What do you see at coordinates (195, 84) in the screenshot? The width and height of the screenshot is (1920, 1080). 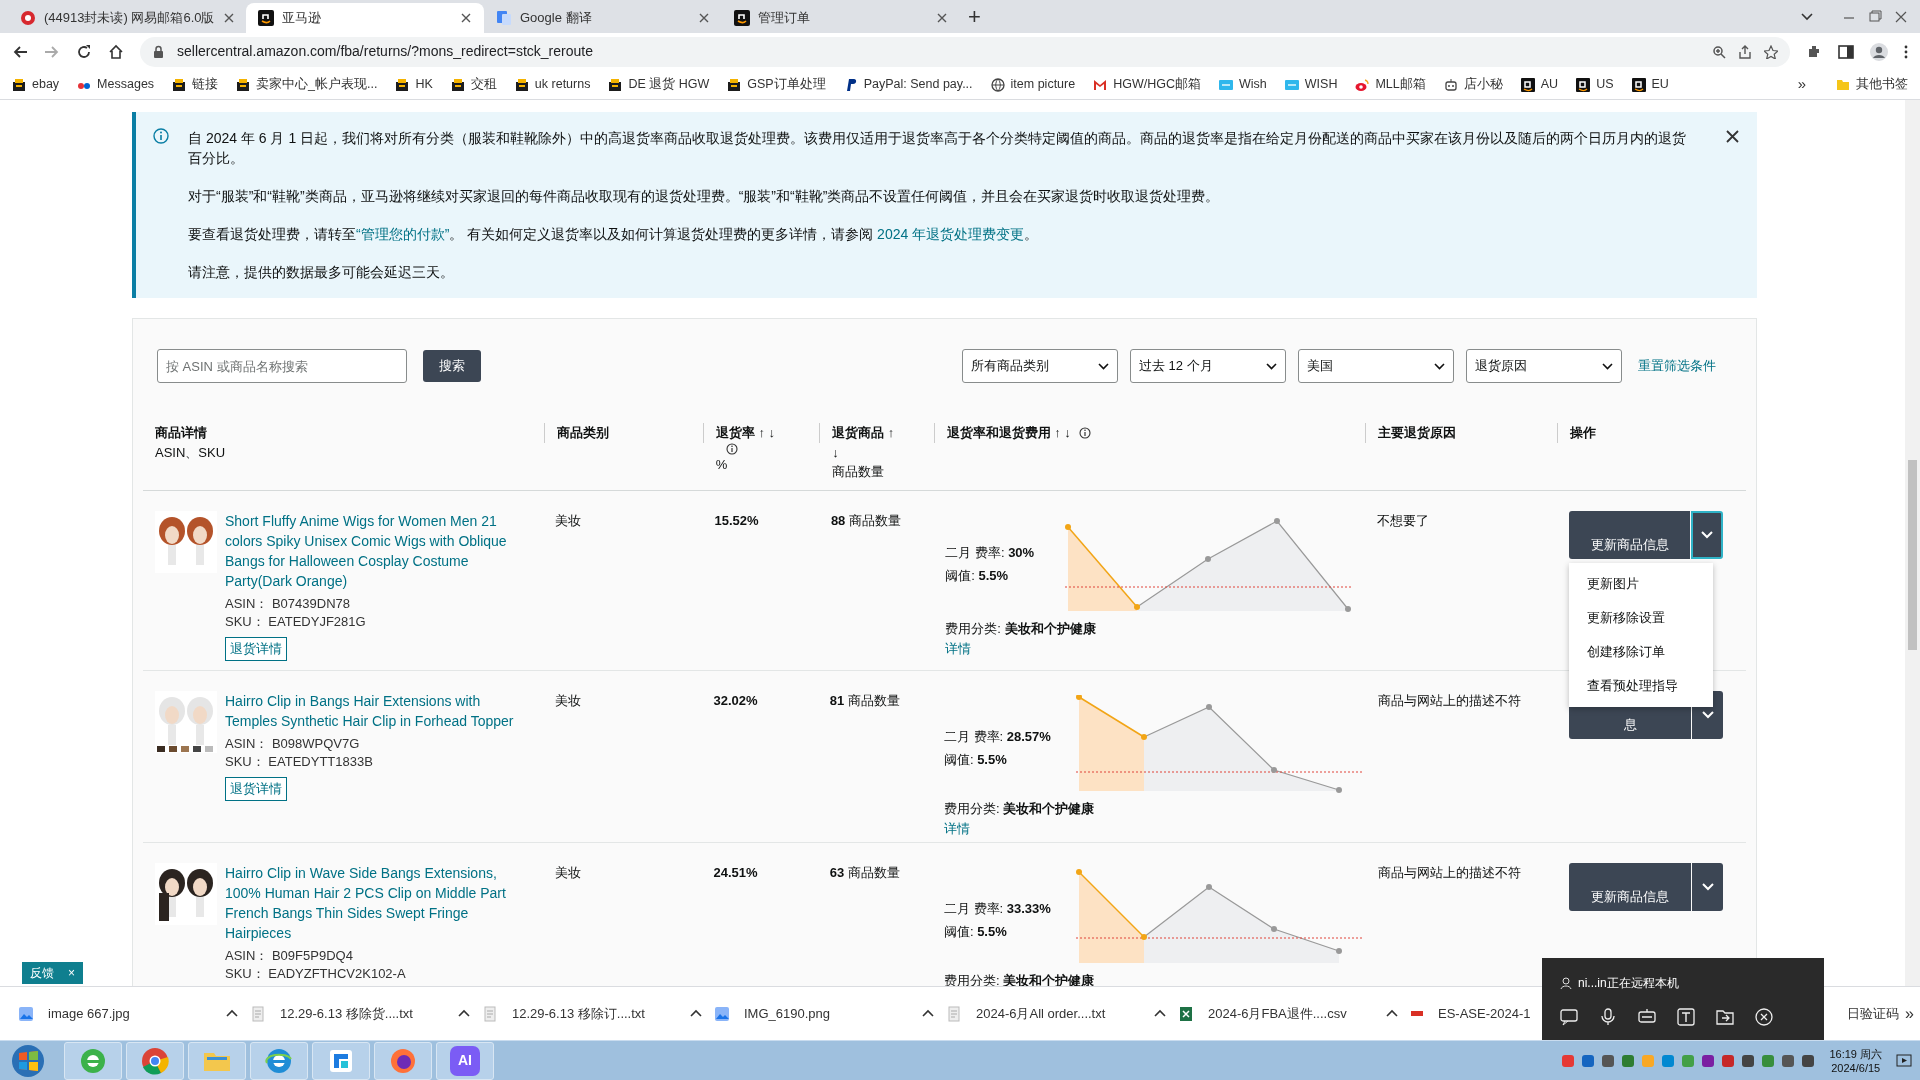 I see `bookmark-item: 链接` at bounding box center [195, 84].